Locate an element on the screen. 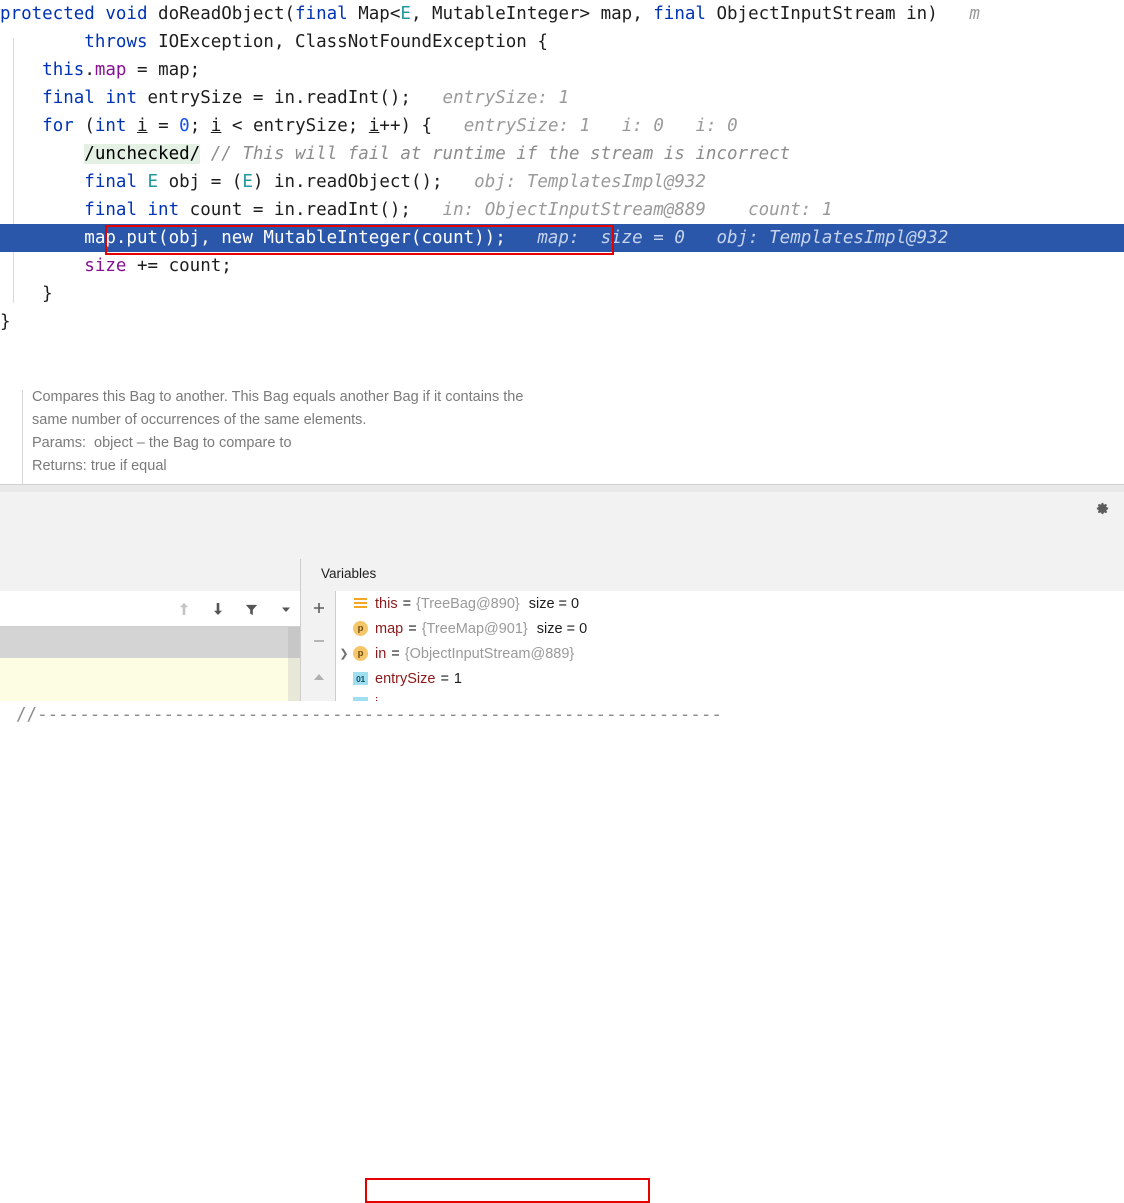  code-token: = map; is located at coordinates (163, 70).